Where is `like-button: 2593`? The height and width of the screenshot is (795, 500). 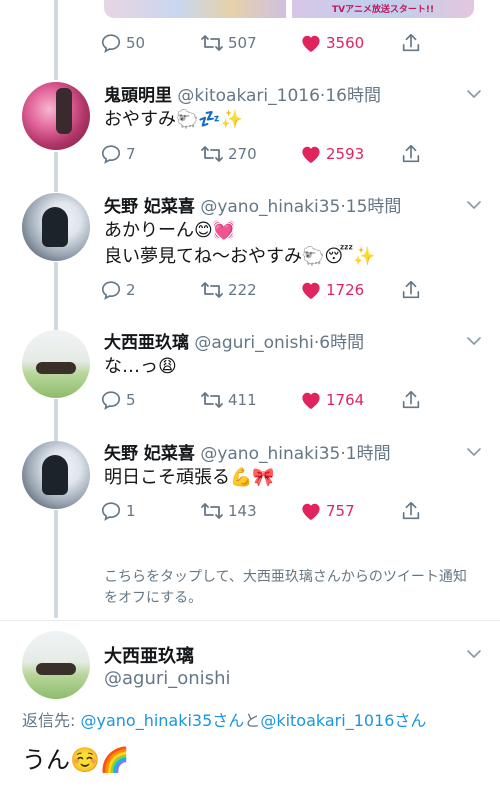
like-button: 2593 is located at coordinates (332, 154).